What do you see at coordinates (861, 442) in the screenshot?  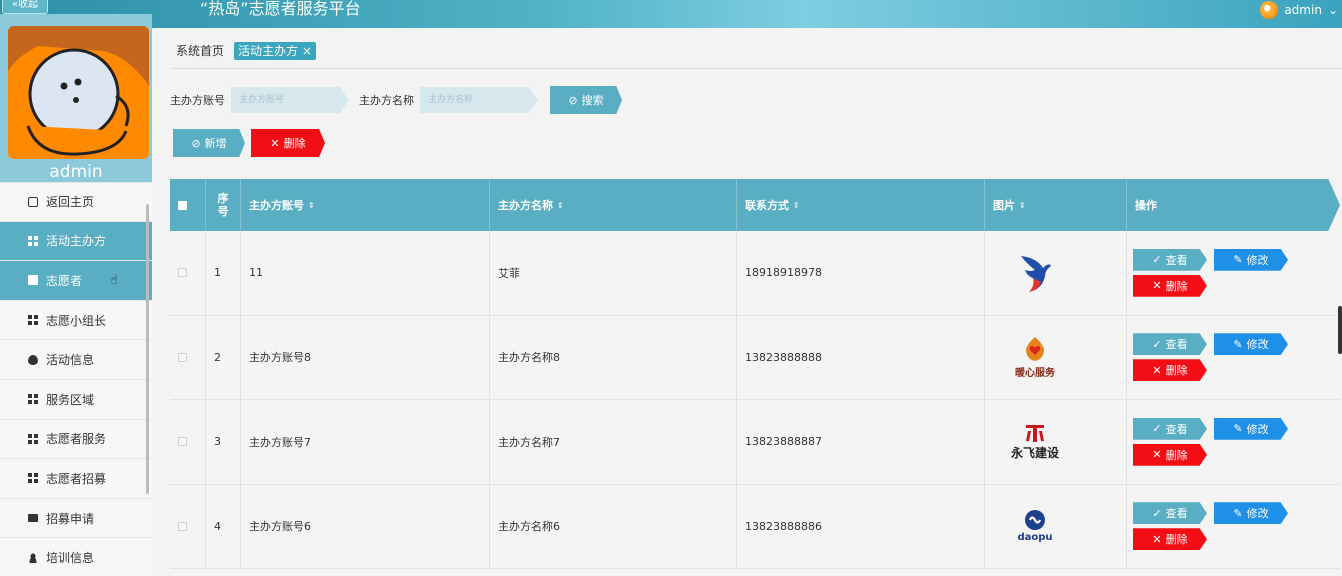 I see `contact-cell: 13823888887` at bounding box center [861, 442].